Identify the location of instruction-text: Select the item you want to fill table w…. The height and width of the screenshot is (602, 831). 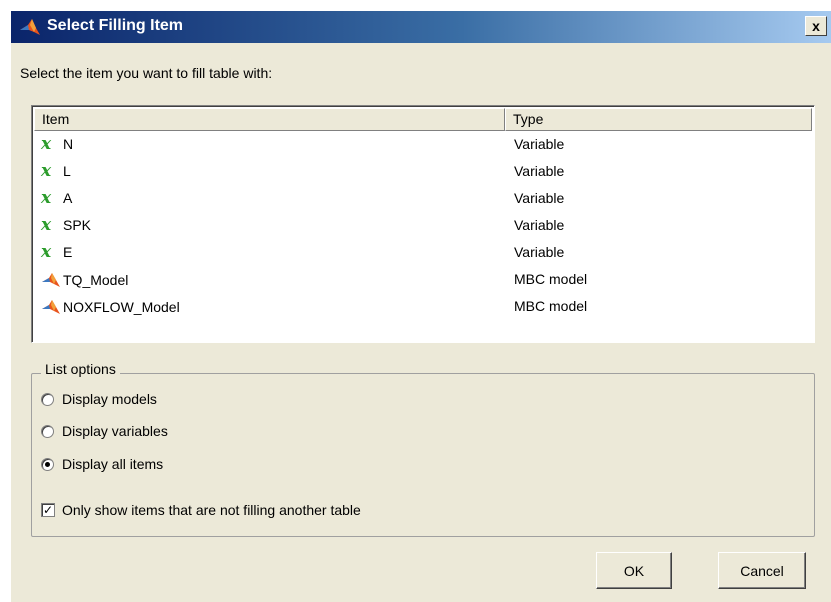
(146, 73).